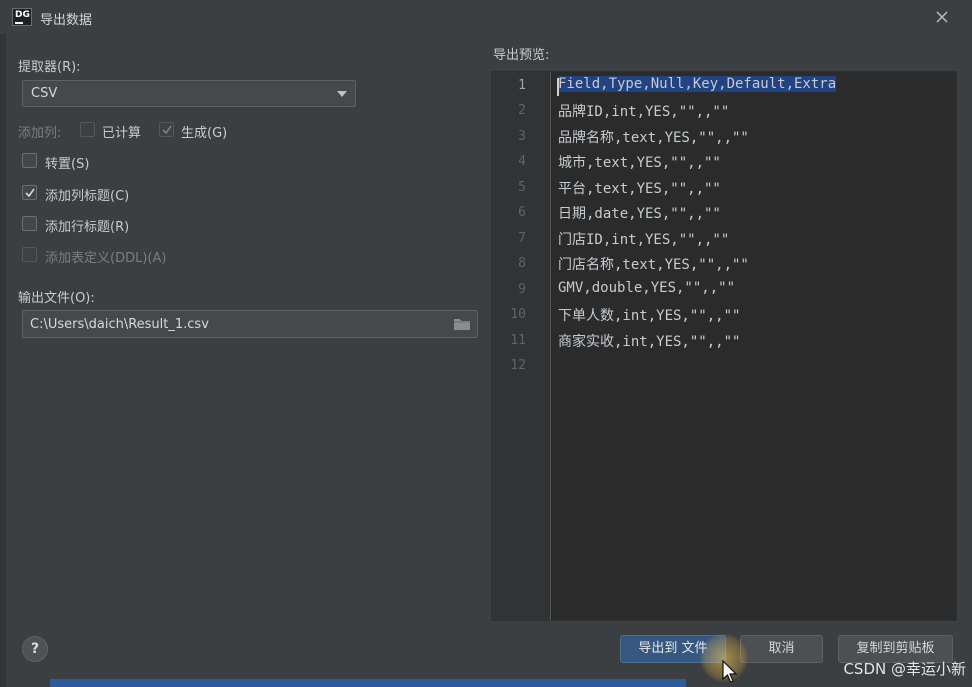 The image size is (972, 687). What do you see at coordinates (522, 238) in the screenshot?
I see `line-number: 7` at bounding box center [522, 238].